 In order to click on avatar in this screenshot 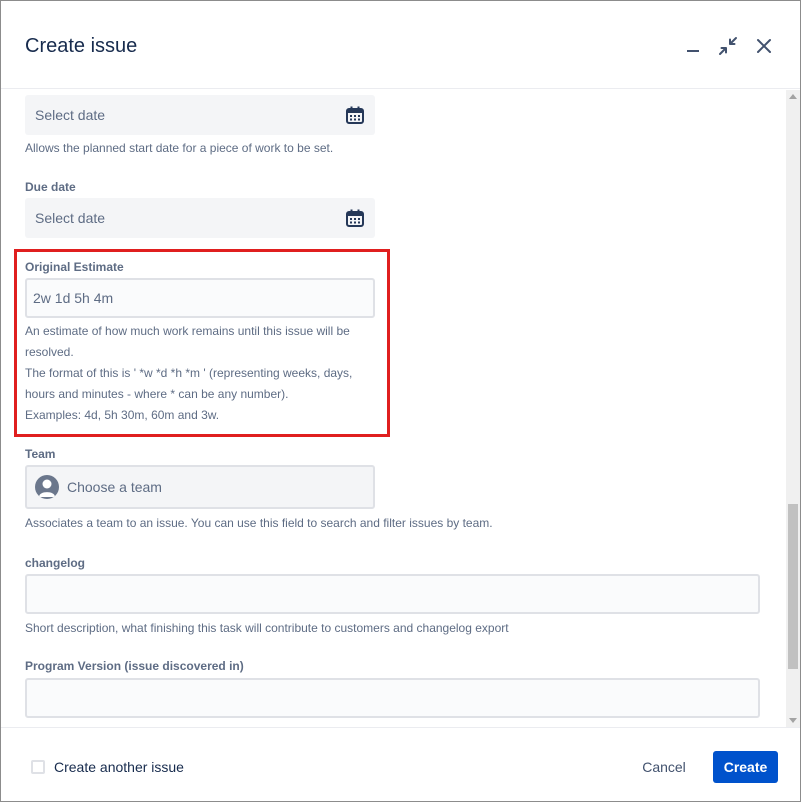, I will do `click(47, 487)`.